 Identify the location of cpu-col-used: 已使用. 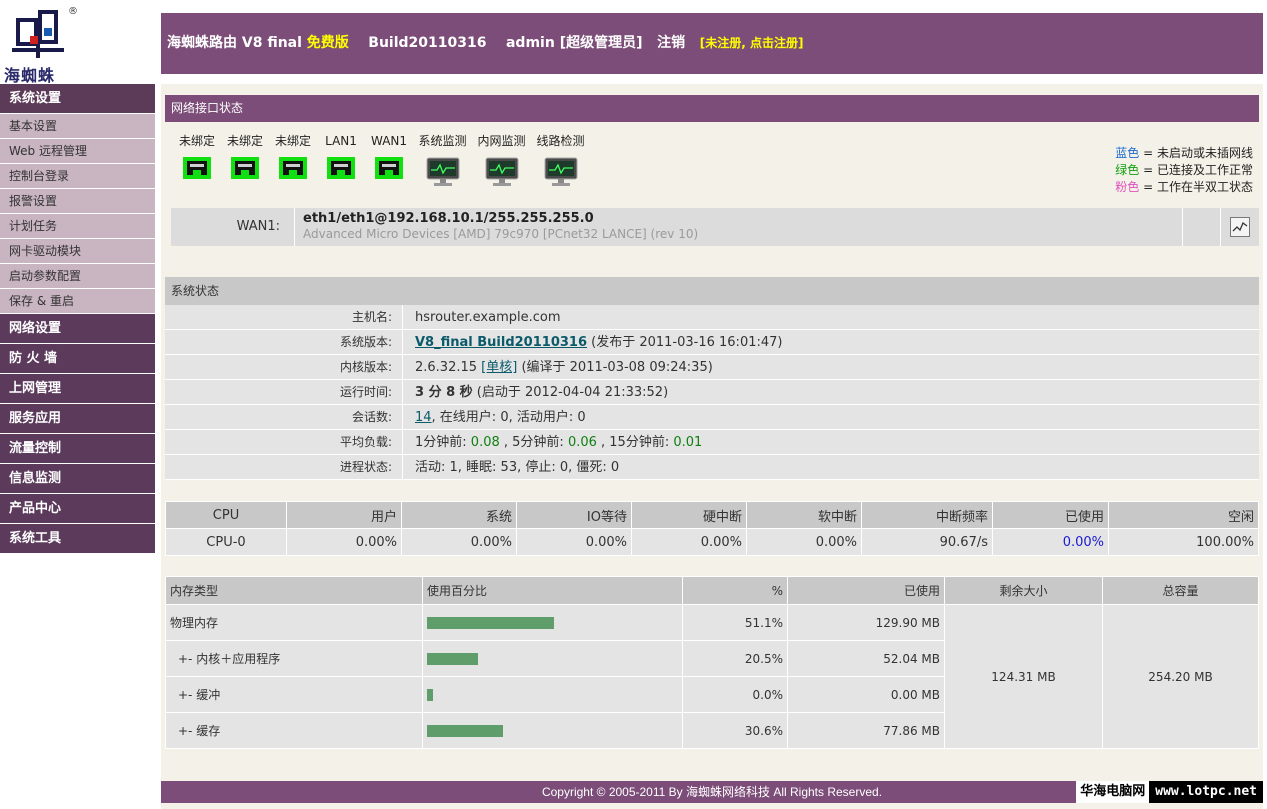
(1050, 515).